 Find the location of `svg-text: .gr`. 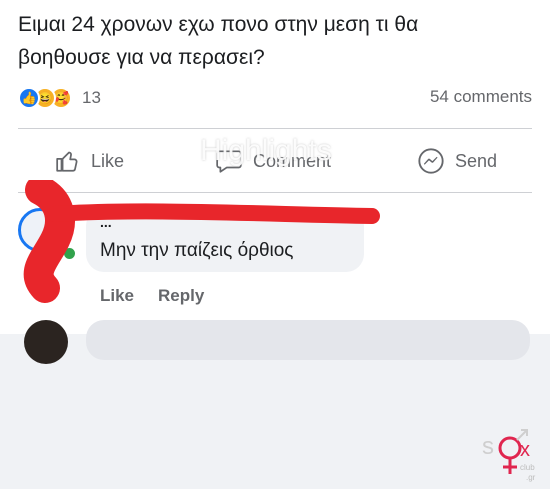

svg-text: .gr is located at coordinates (531, 477).